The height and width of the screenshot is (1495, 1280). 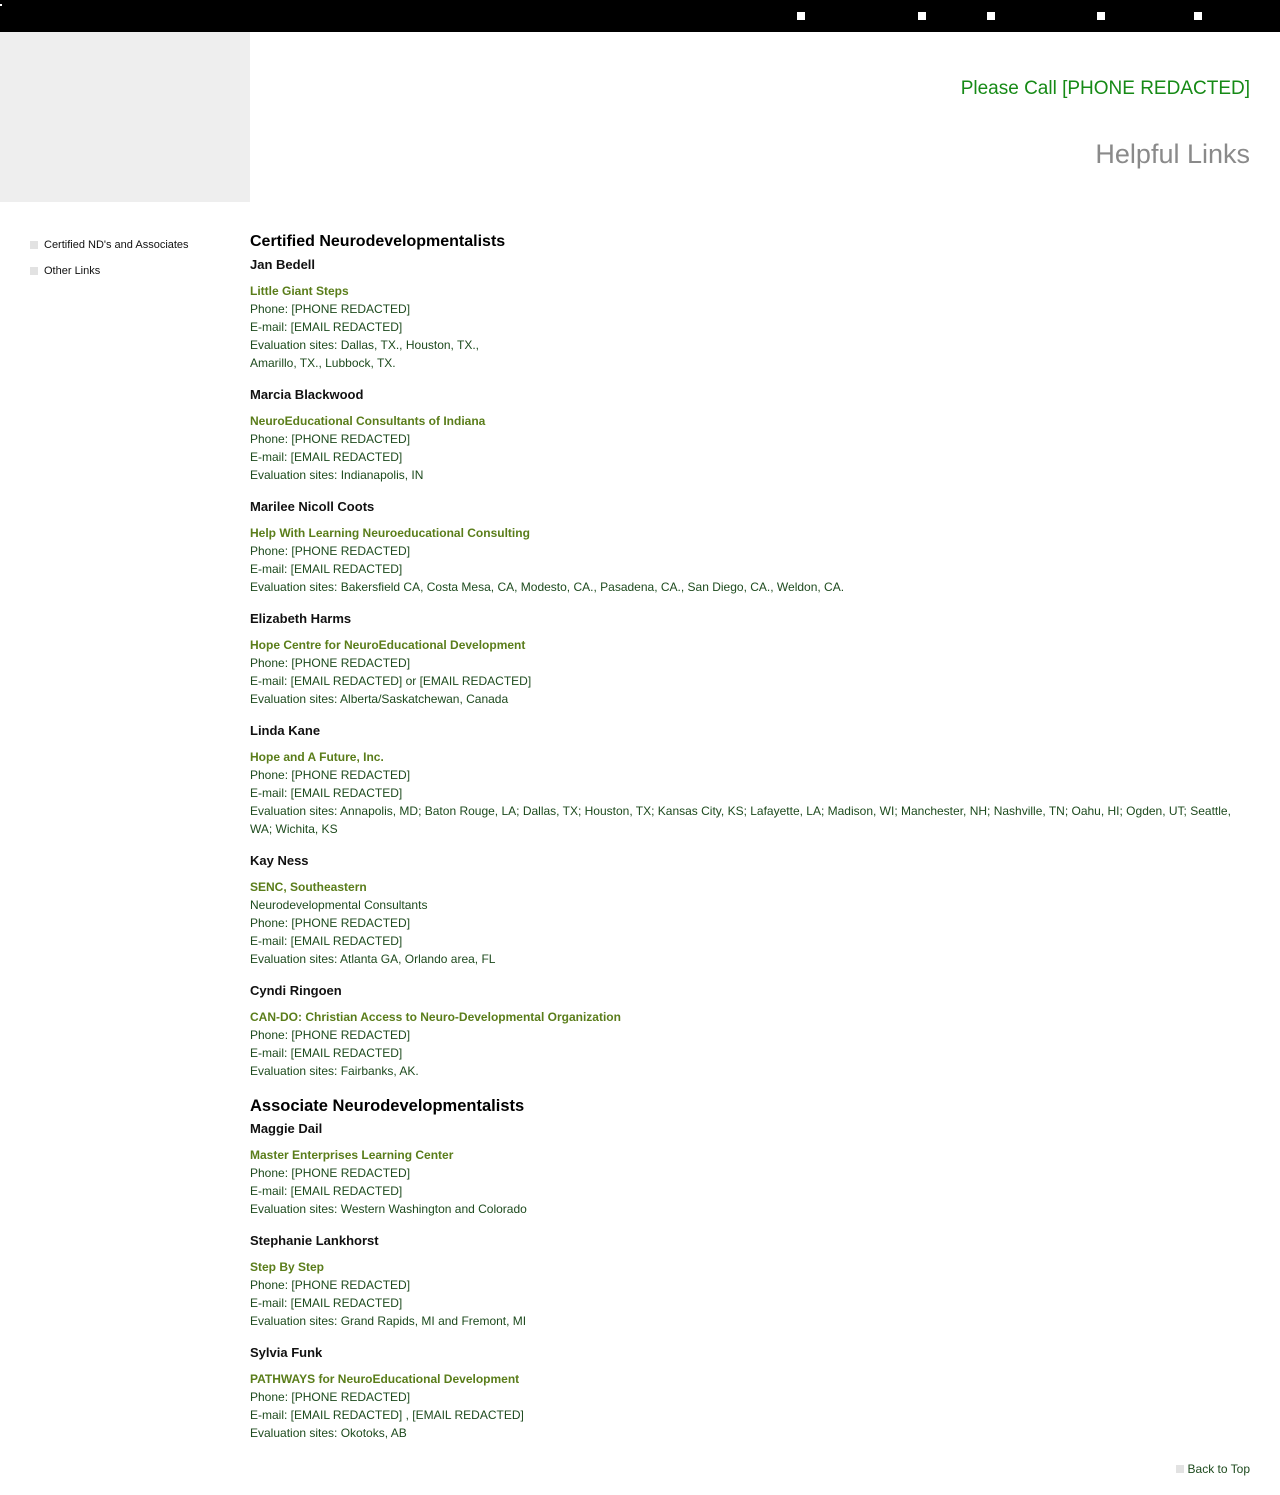 What do you see at coordinates (750, 291) in the screenshot?
I see `organization-link: Little Giant Steps` at bounding box center [750, 291].